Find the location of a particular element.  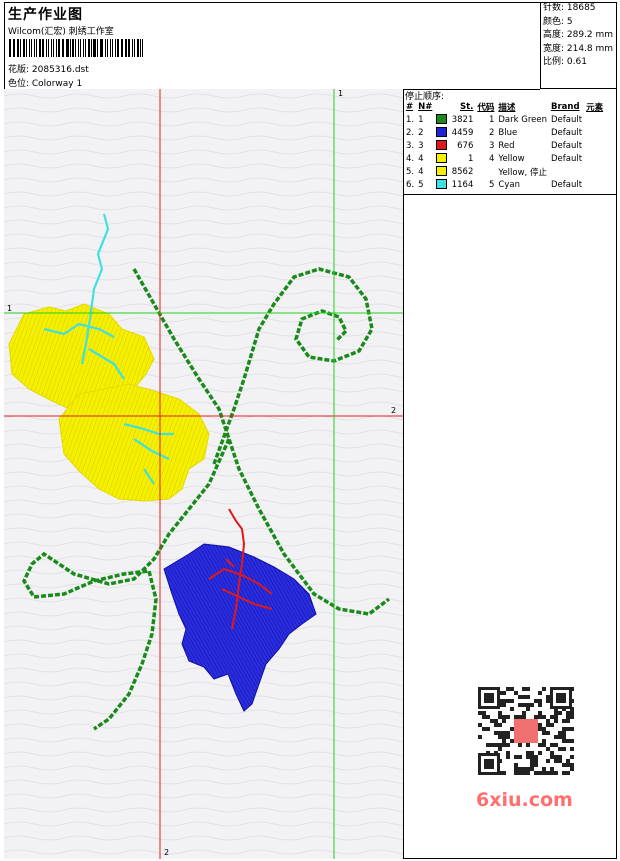

stitch-count: 针数: 18685 is located at coordinates (569, 8).